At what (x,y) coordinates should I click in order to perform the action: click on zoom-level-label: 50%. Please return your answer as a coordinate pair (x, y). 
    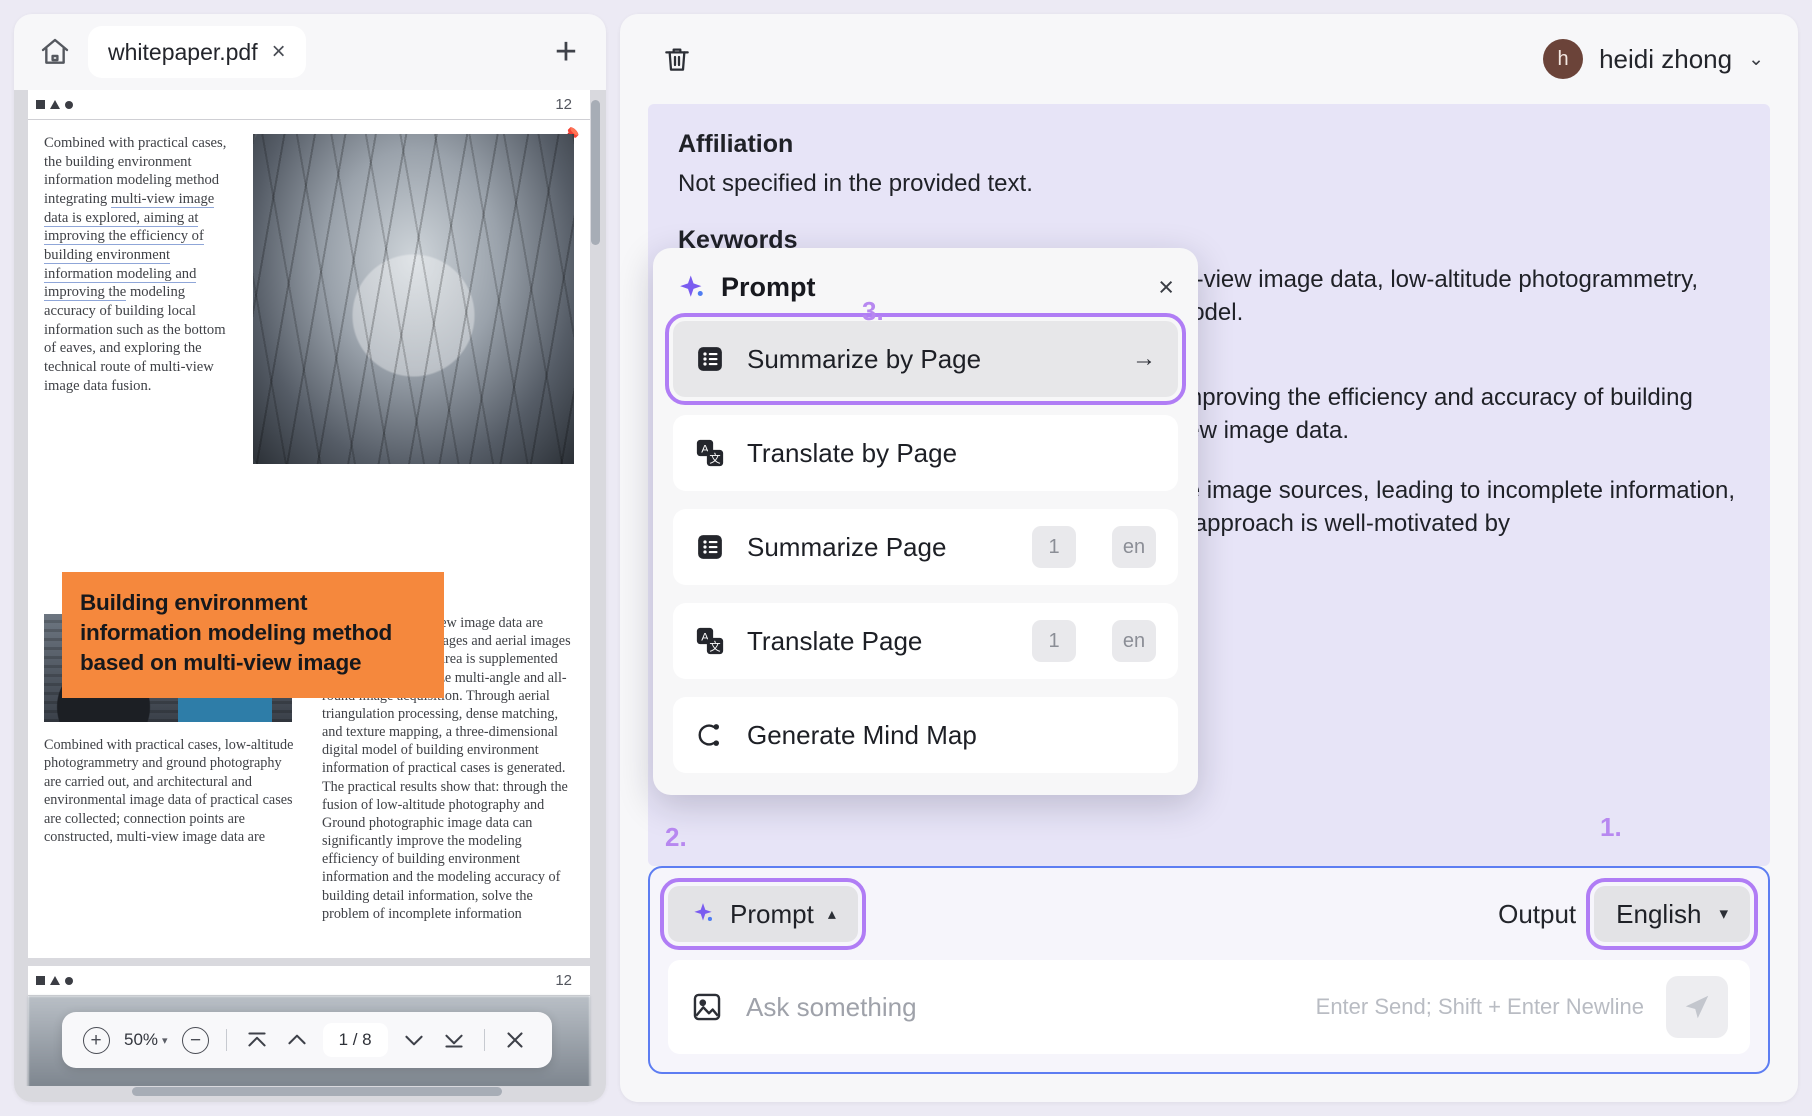
    Looking at the image, I should click on (141, 1040).